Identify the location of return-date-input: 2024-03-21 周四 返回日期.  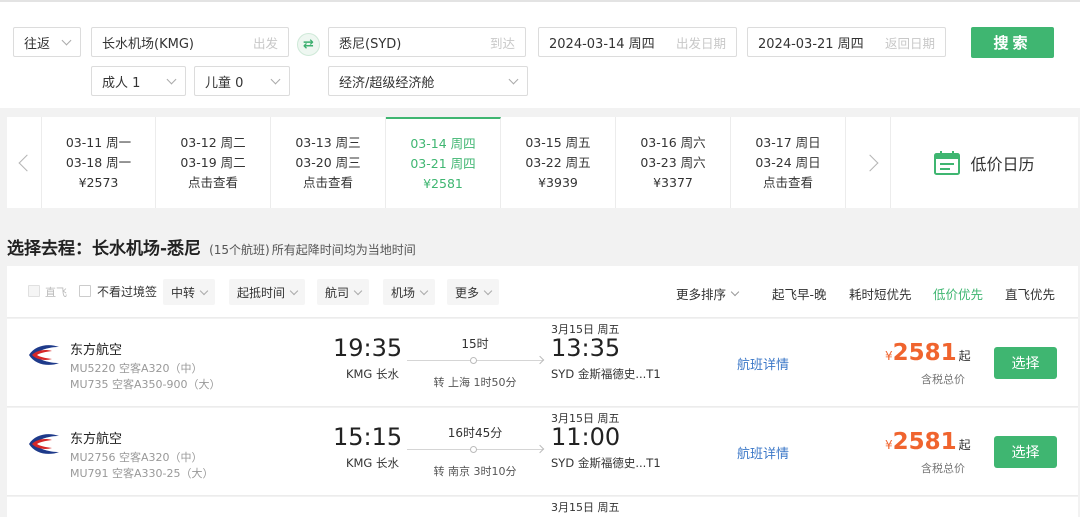
(846, 42).